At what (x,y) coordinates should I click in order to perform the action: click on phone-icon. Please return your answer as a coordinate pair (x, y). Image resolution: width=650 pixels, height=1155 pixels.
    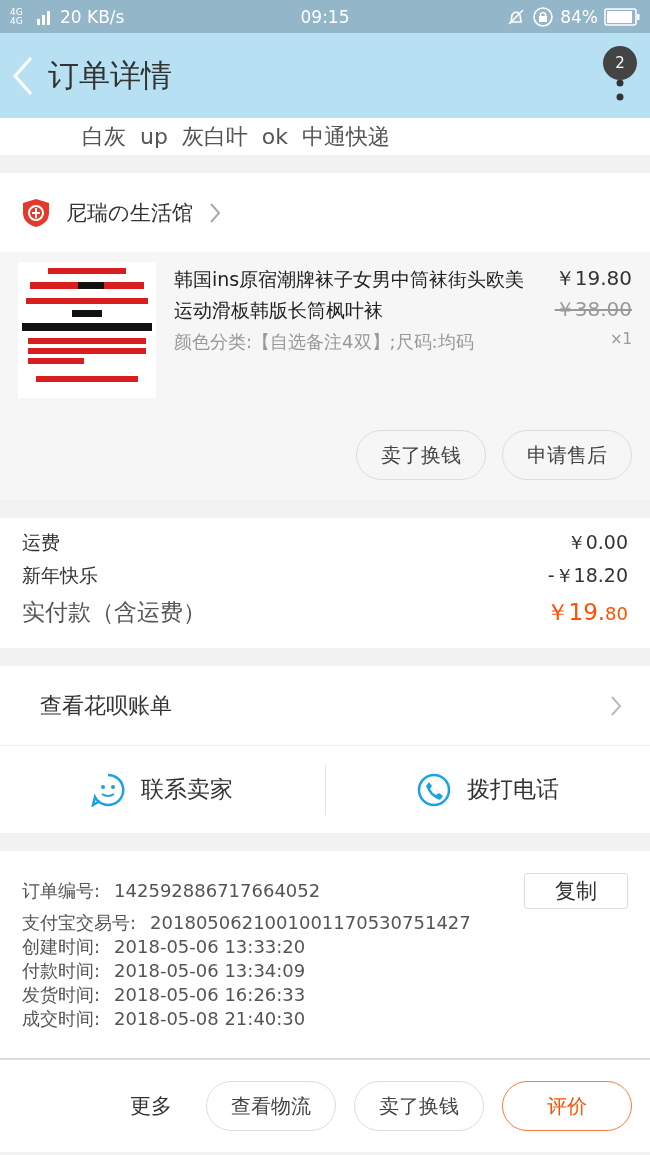
    Looking at the image, I should click on (433, 789).